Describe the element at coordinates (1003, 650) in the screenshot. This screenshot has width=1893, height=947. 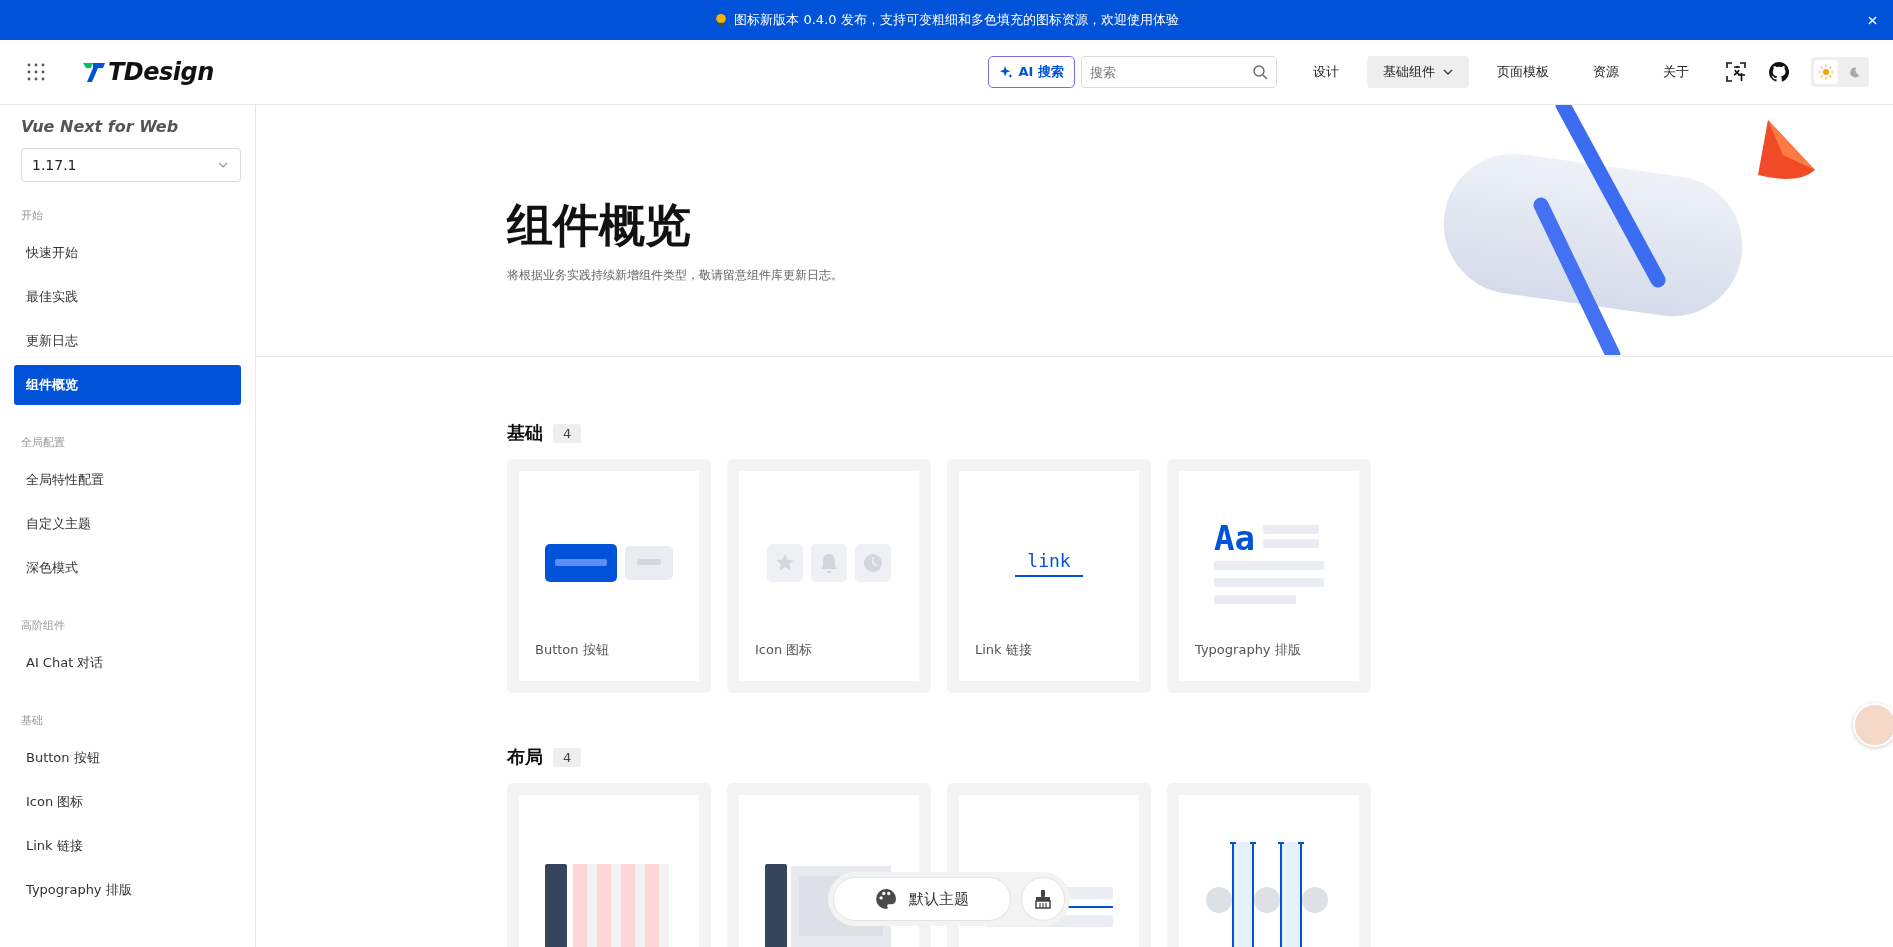
I see `card-label: Link 链接` at that location.